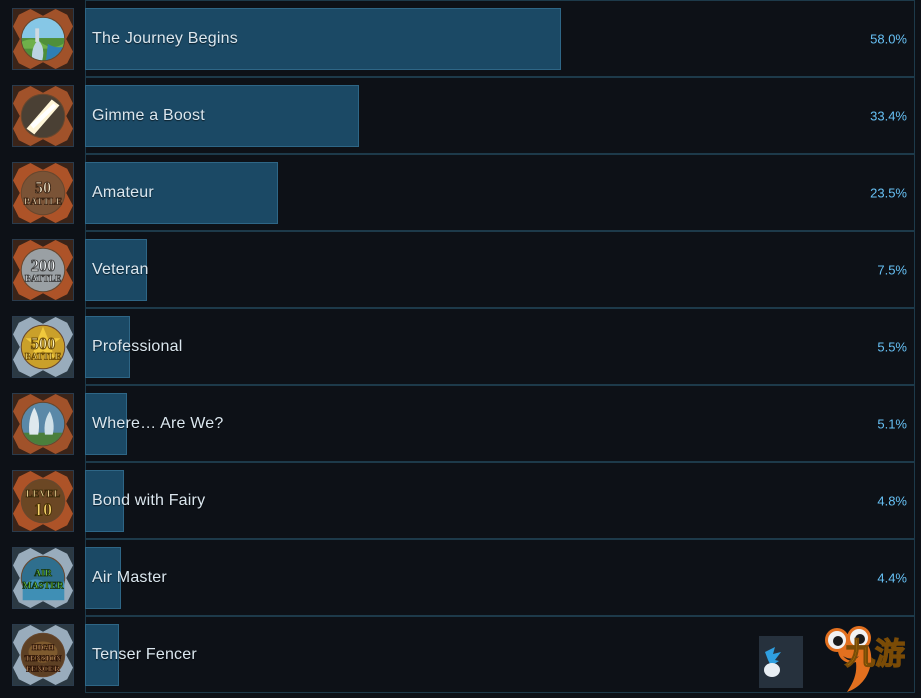  I want to click on achievement-percent: 7.5%, so click(892, 269).